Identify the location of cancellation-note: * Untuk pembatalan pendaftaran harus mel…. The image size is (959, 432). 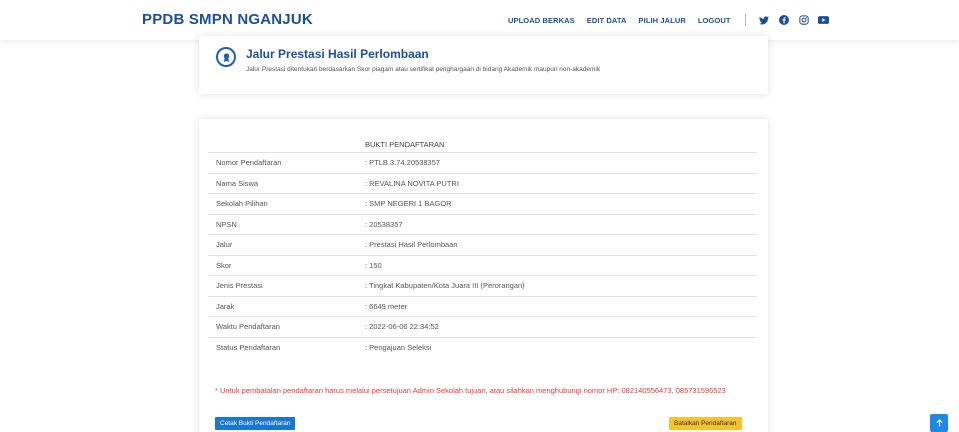
(470, 390).